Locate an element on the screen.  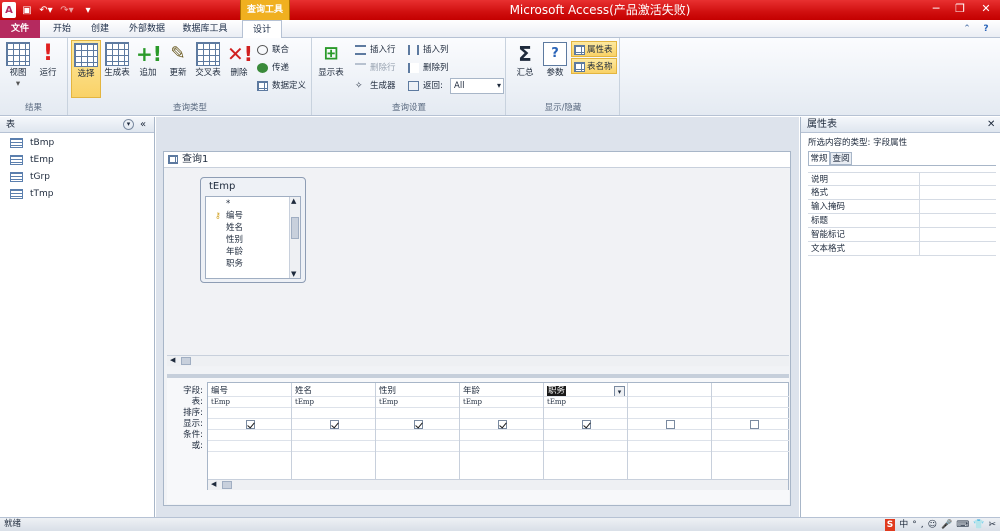
close-icon: ✕ is located at coordinates (991, 125).